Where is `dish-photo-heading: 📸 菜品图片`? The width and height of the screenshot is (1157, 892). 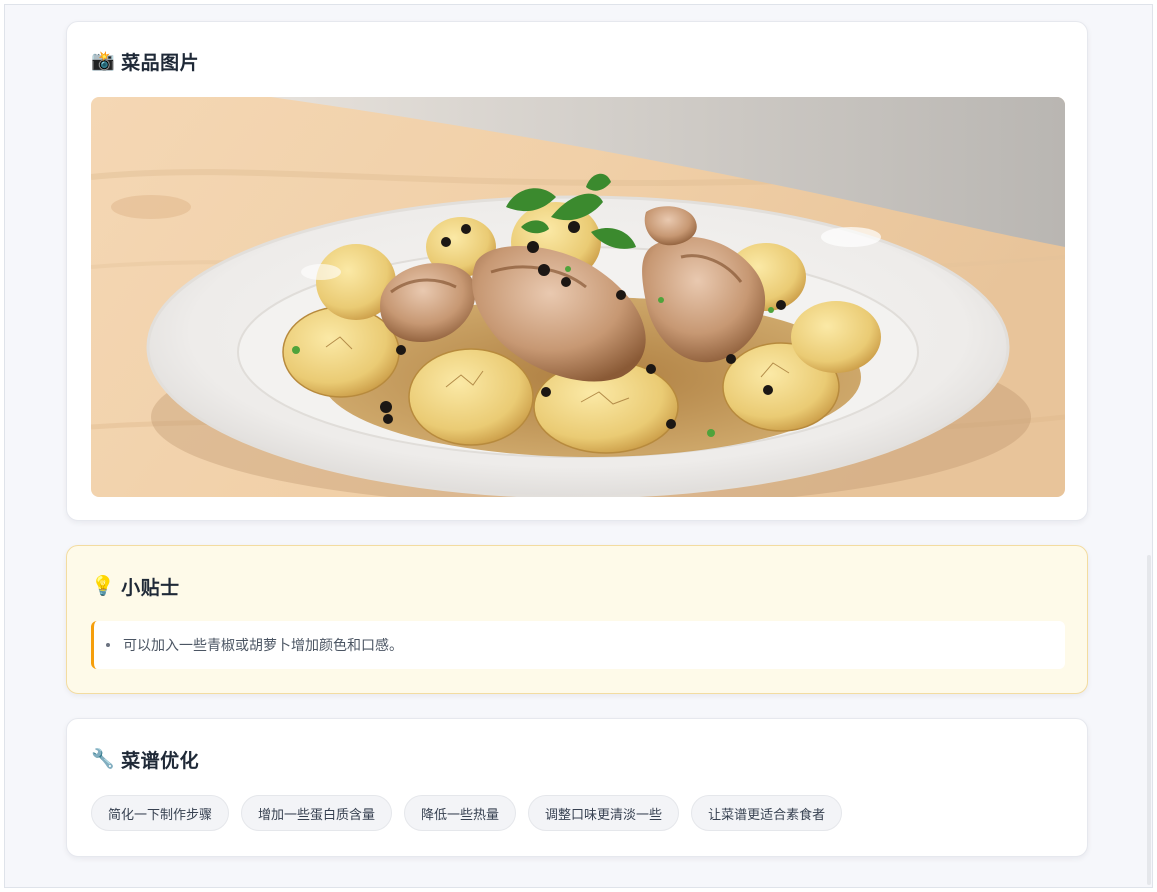
dish-photo-heading: 📸 菜品图片 is located at coordinates (145, 61).